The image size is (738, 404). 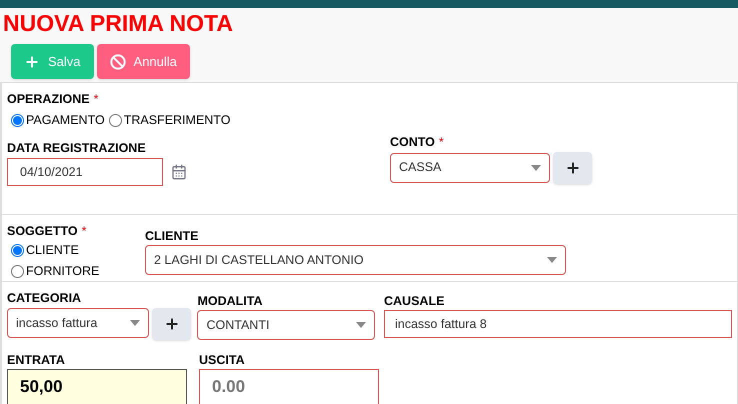 What do you see at coordinates (97, 386) in the screenshot?
I see `amount-field: 50,00` at bounding box center [97, 386].